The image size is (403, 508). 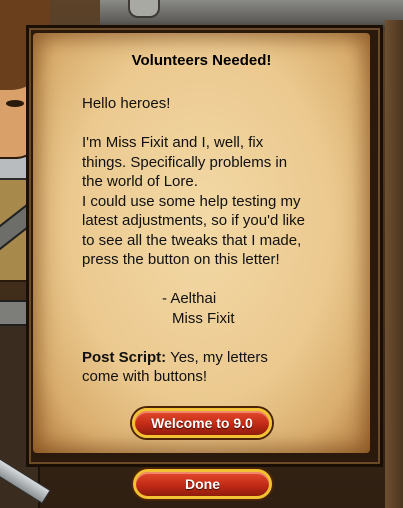 I want to click on letter-line: press the button on this letter!, so click(x=181, y=259).